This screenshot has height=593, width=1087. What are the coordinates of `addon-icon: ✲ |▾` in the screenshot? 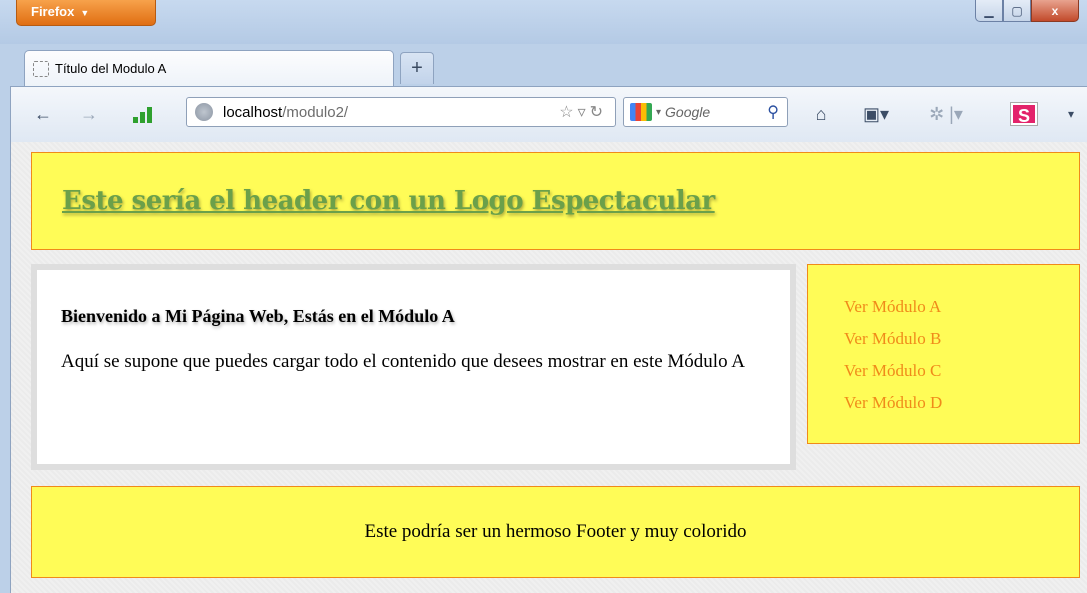 It's located at (946, 114).